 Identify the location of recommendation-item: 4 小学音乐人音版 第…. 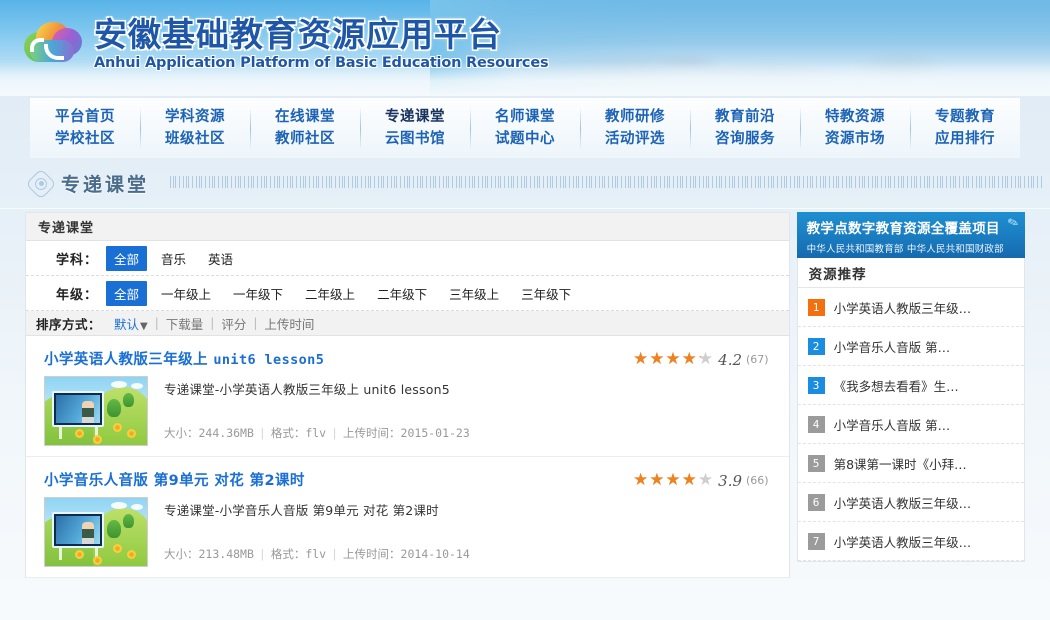
(910, 424).